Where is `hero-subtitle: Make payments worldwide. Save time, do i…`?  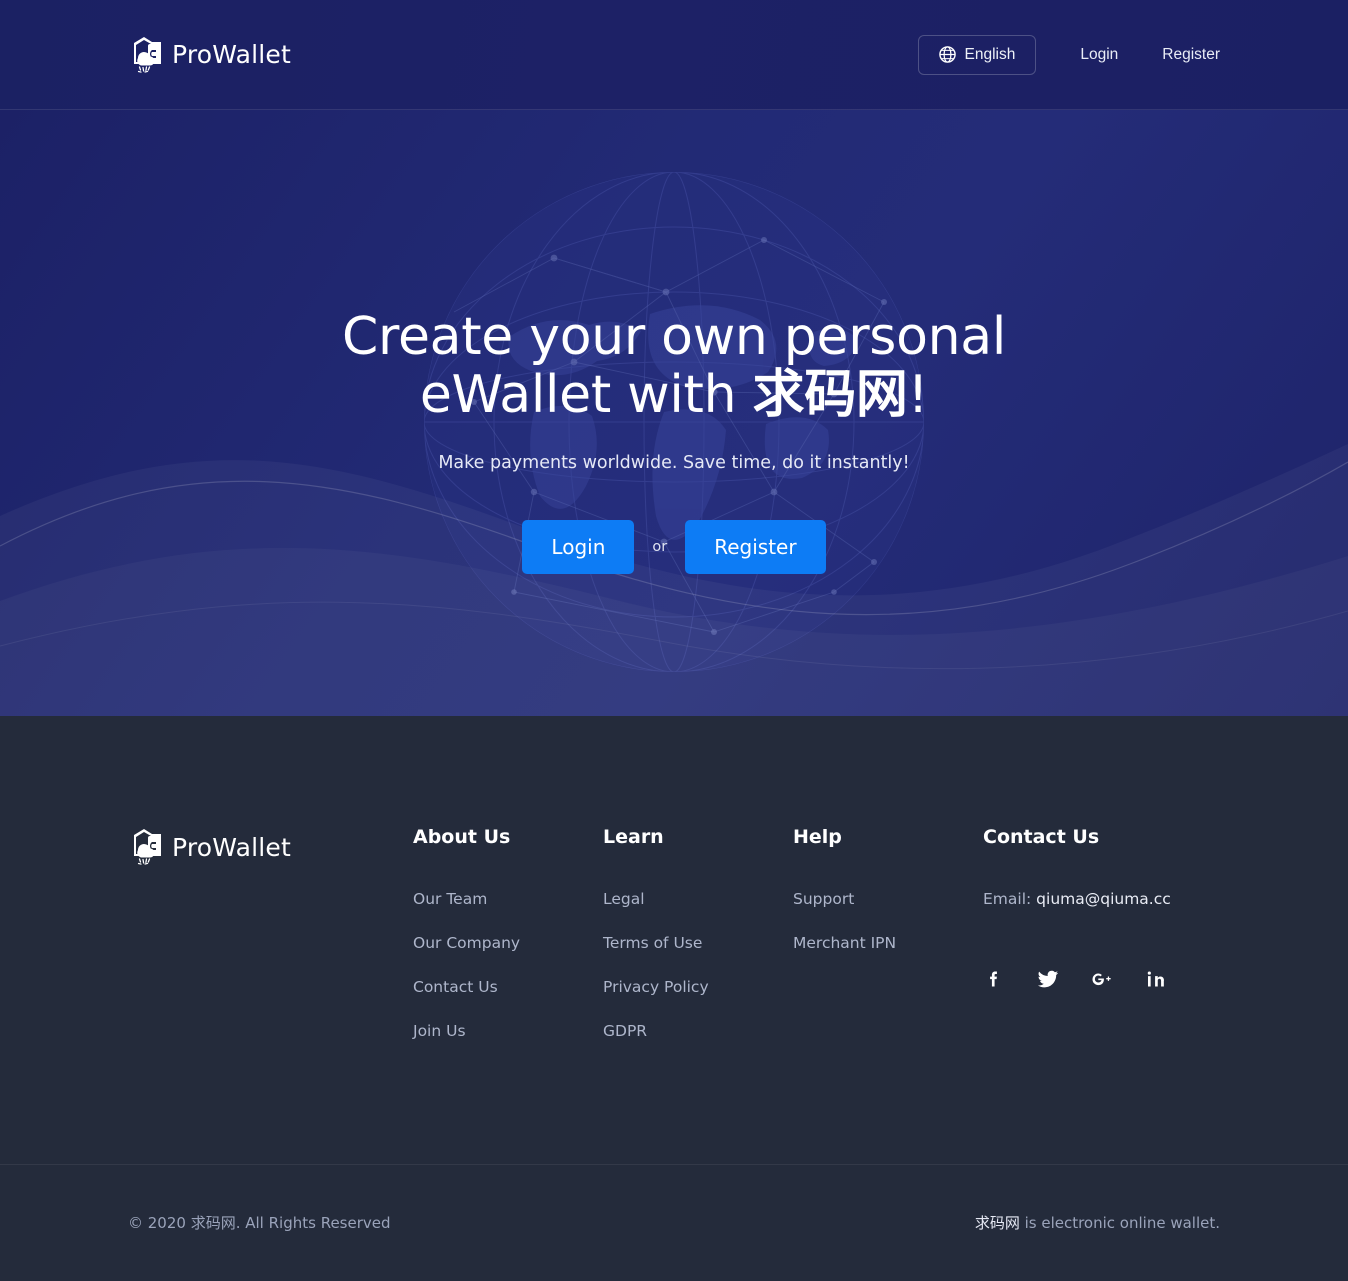
hero-subtitle: Make payments worldwide. Save time, do i… is located at coordinates (674, 463).